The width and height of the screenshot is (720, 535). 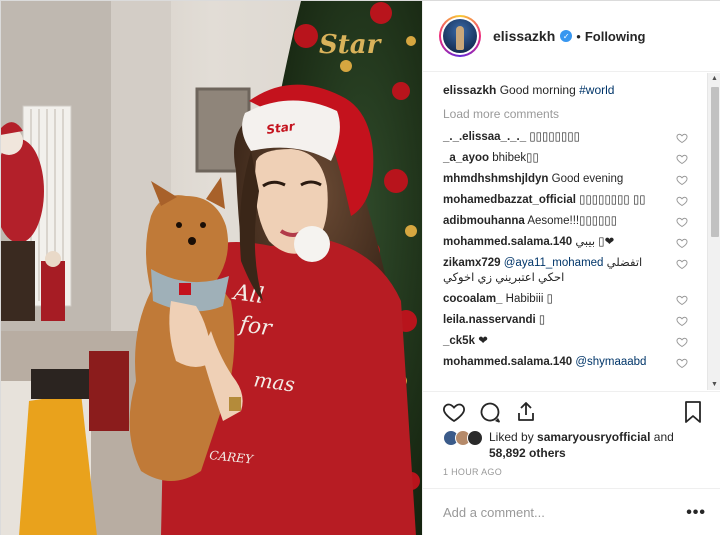 I want to click on comment-text: اتفضلي, so click(x=624, y=263).